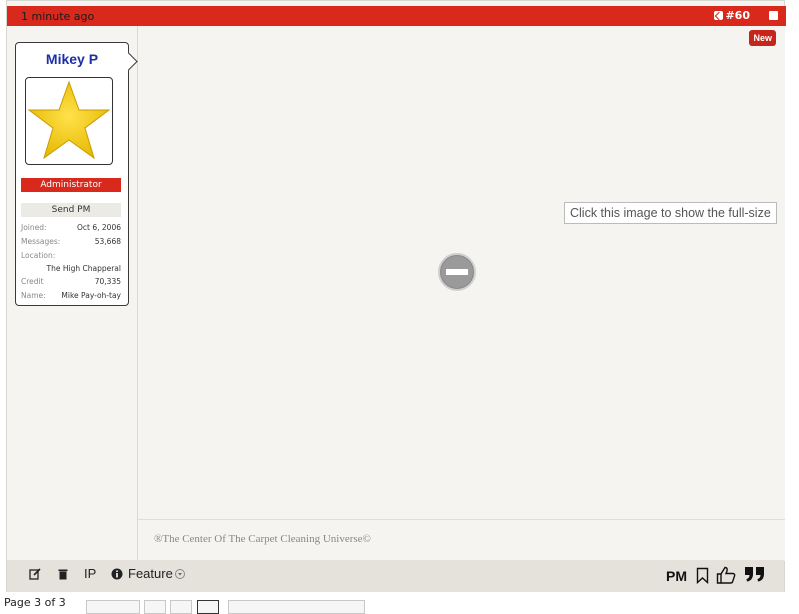  What do you see at coordinates (117, 574) in the screenshot?
I see `info-icon` at bounding box center [117, 574].